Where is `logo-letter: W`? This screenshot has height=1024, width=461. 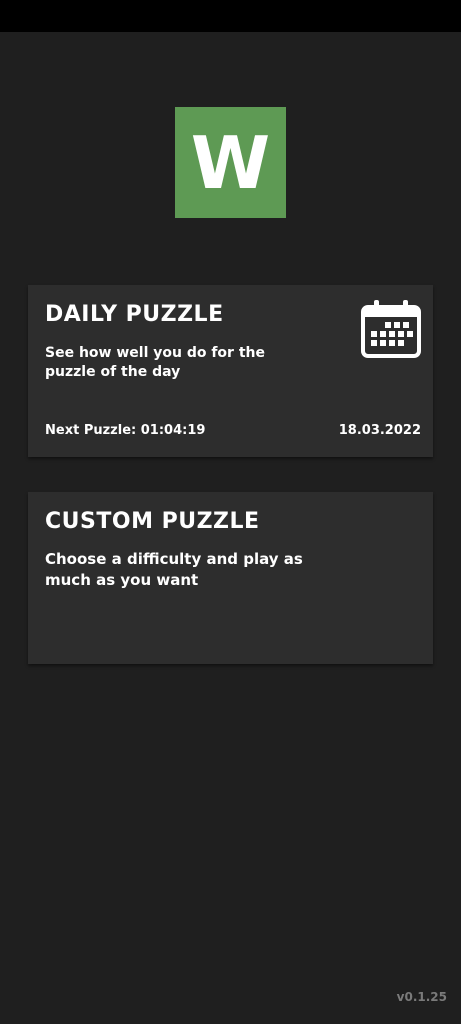 logo-letter: W is located at coordinates (230, 162).